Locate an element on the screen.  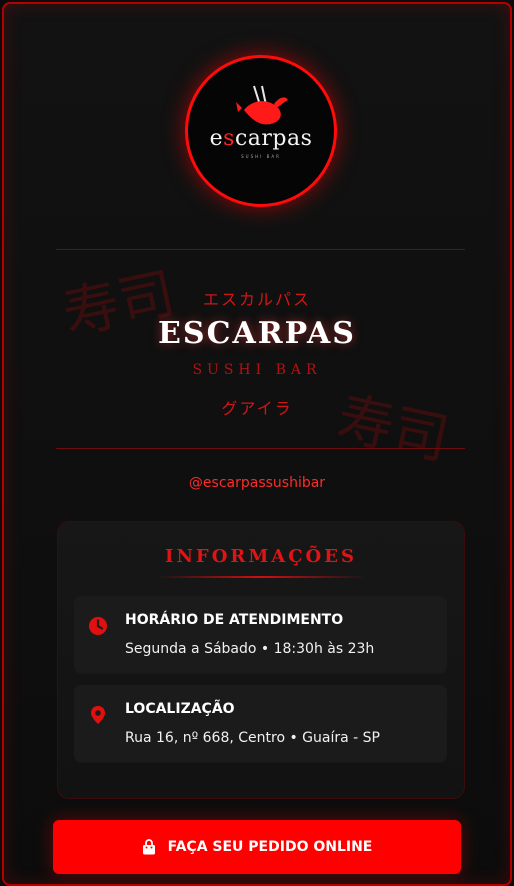
watermark-sushi-kanji: 寿司 is located at coordinates (393, 429).